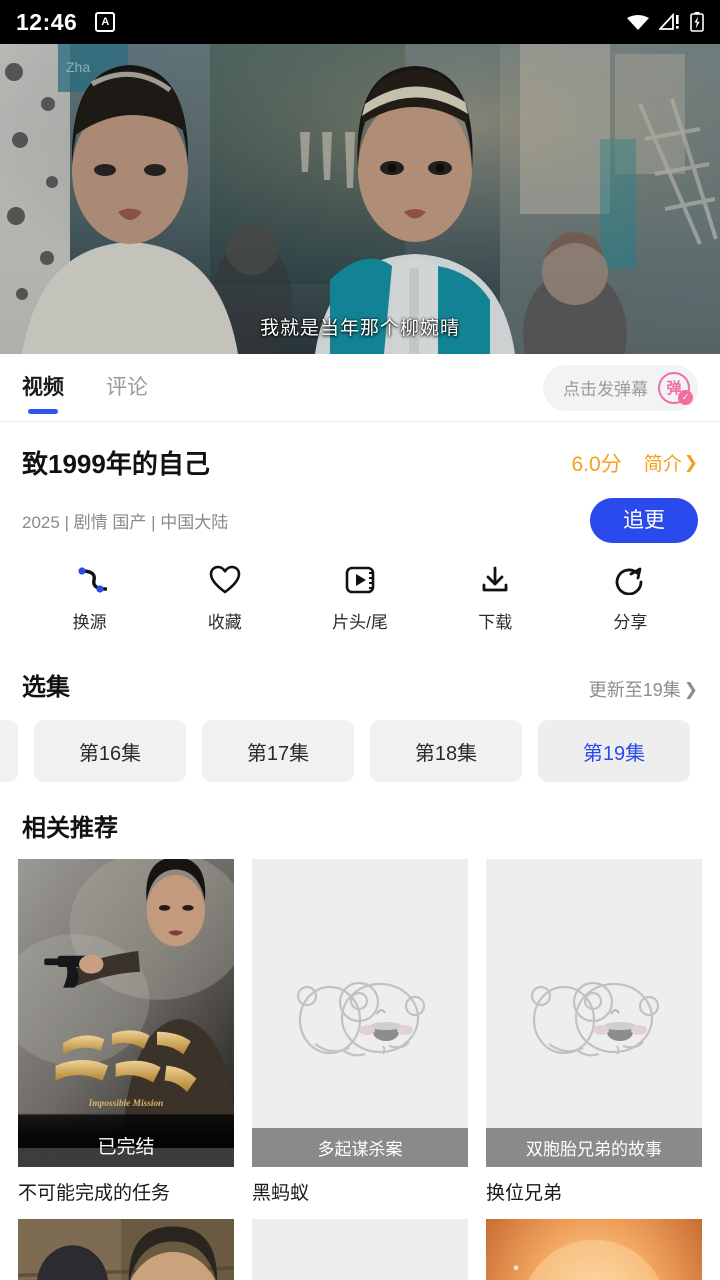 The image size is (720, 1280). I want to click on episodes-header: 选集 更新至19集 ❯, so click(360, 675).